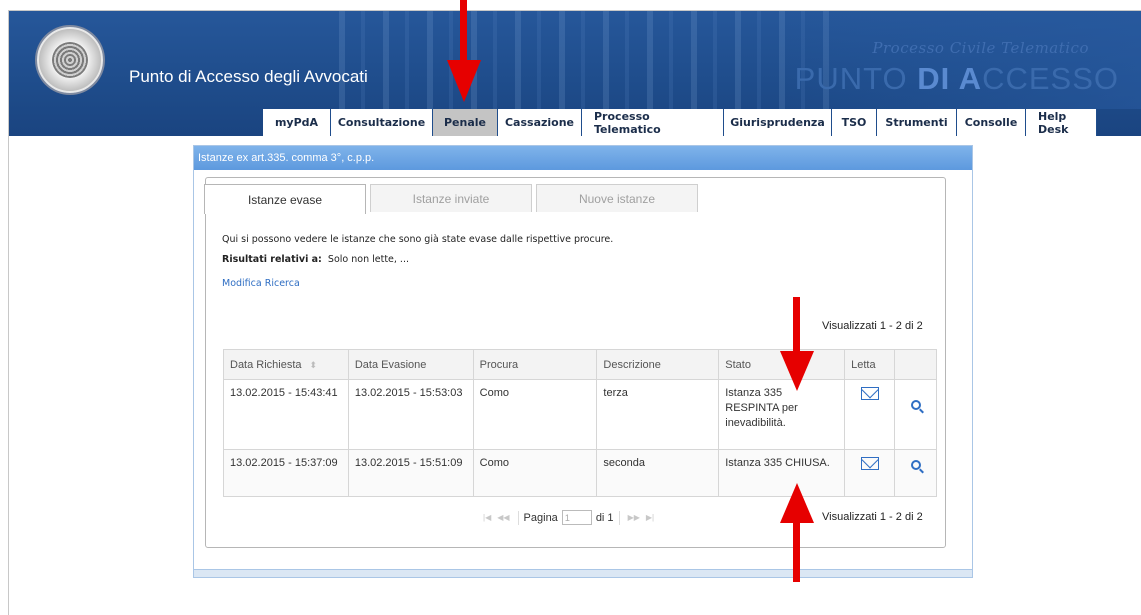 This screenshot has width=1141, height=615. I want to click on col-descrizione: Descrizione, so click(658, 364).